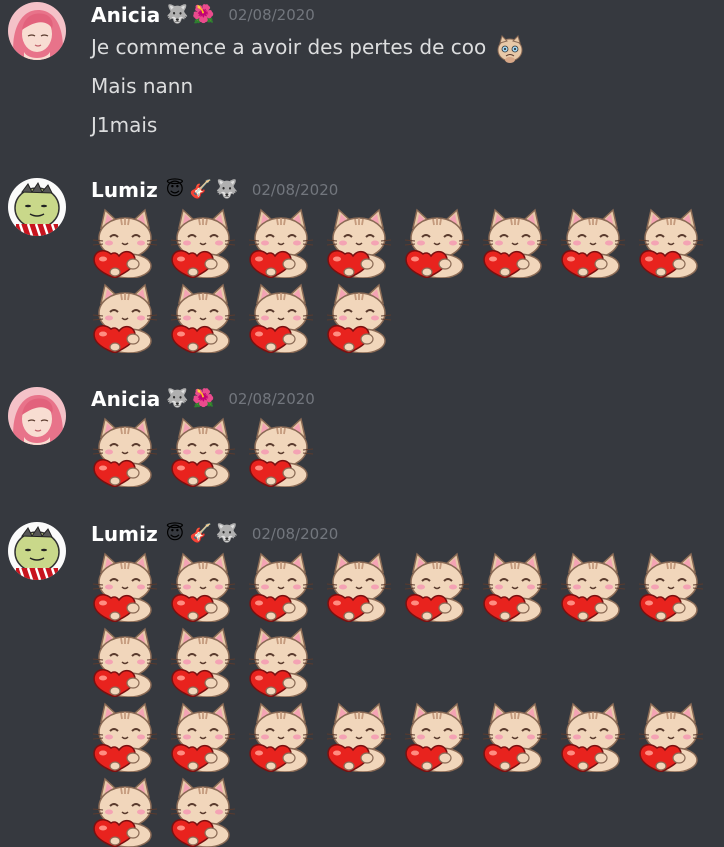 The image size is (724, 847). Describe the element at coordinates (289, 47) in the screenshot. I see `message-text: Je commence a avoir des pertes de coo` at that location.